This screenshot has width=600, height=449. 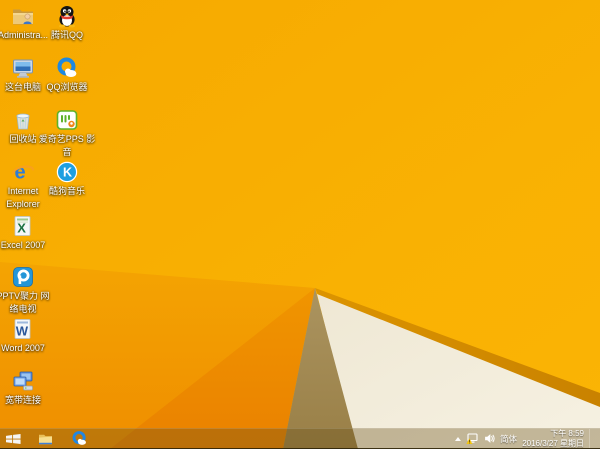 What do you see at coordinates (23, 308) in the screenshot?
I see `icon-label: 络电视` at bounding box center [23, 308].